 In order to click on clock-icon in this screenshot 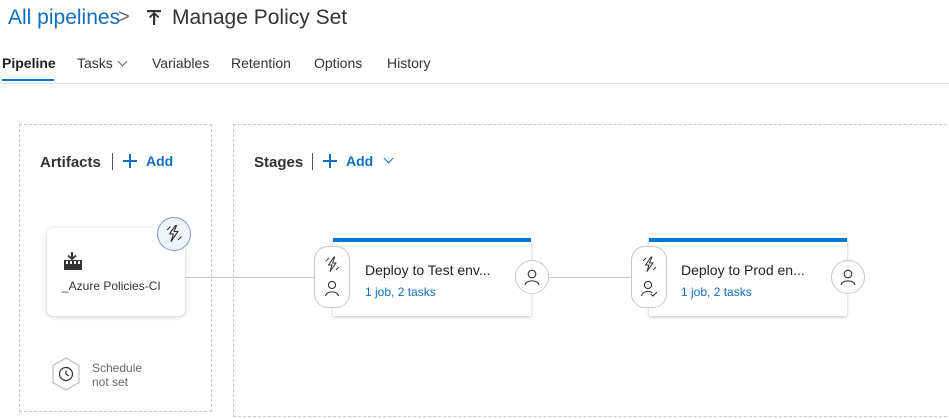, I will do `click(66, 374)`.